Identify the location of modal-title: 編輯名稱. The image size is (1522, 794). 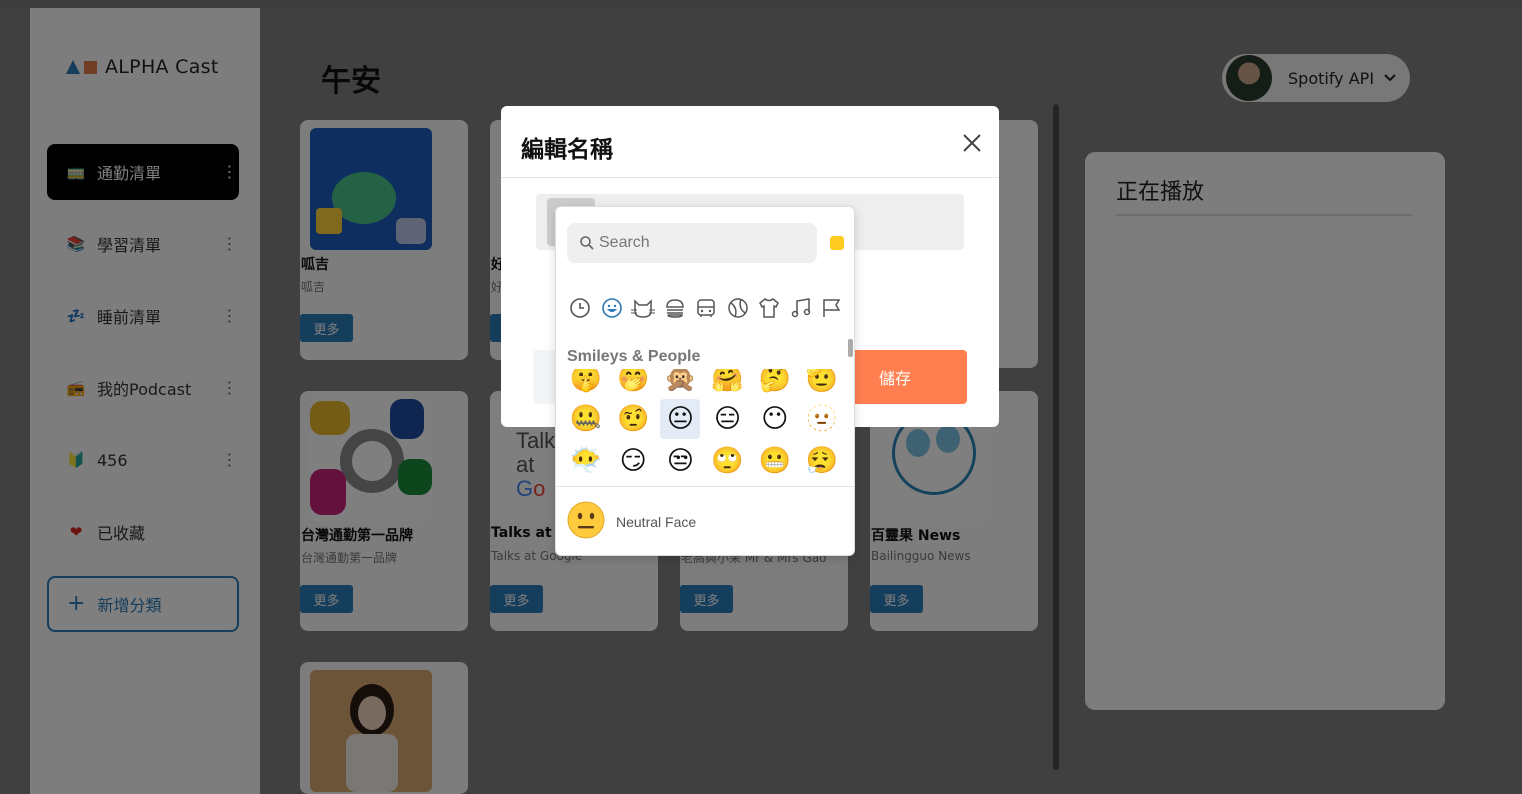
(567, 150).